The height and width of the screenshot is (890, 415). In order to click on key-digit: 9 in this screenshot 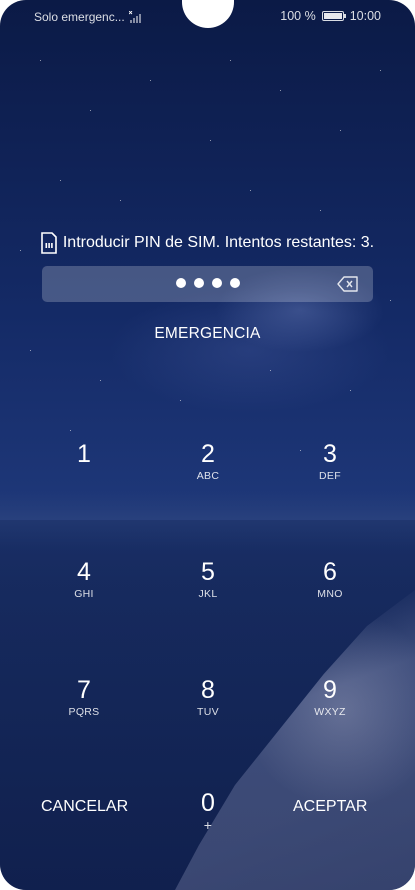, I will do `click(330, 690)`.